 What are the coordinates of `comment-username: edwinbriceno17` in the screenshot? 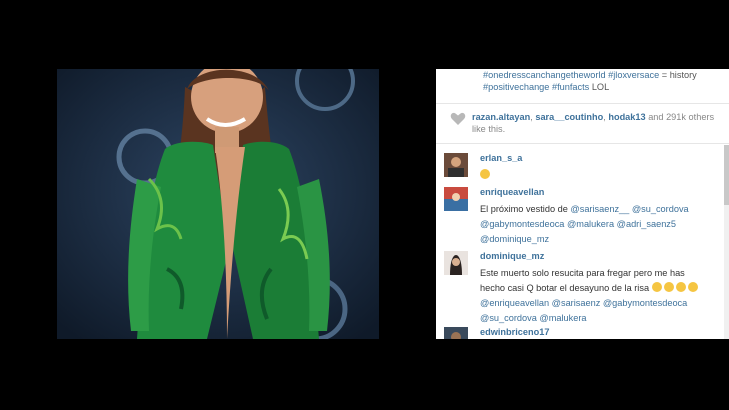 It's located at (514, 332).